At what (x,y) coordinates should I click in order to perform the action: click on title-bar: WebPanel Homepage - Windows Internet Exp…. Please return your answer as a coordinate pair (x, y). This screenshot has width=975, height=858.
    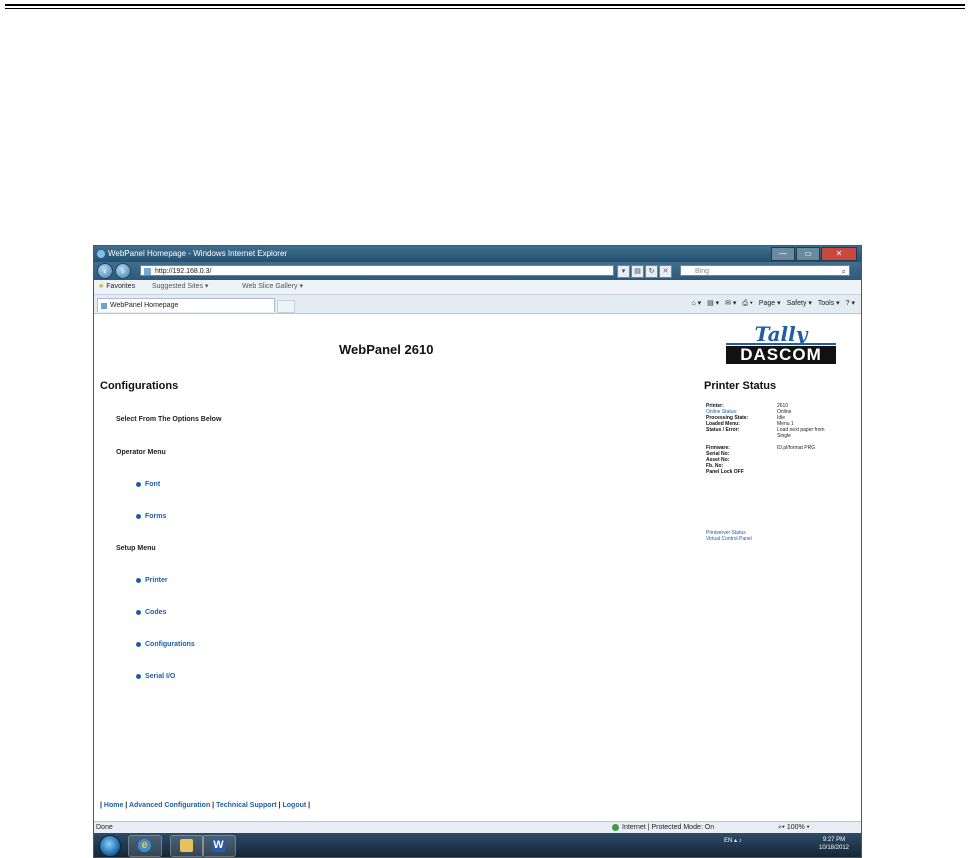
    Looking at the image, I should click on (477, 254).